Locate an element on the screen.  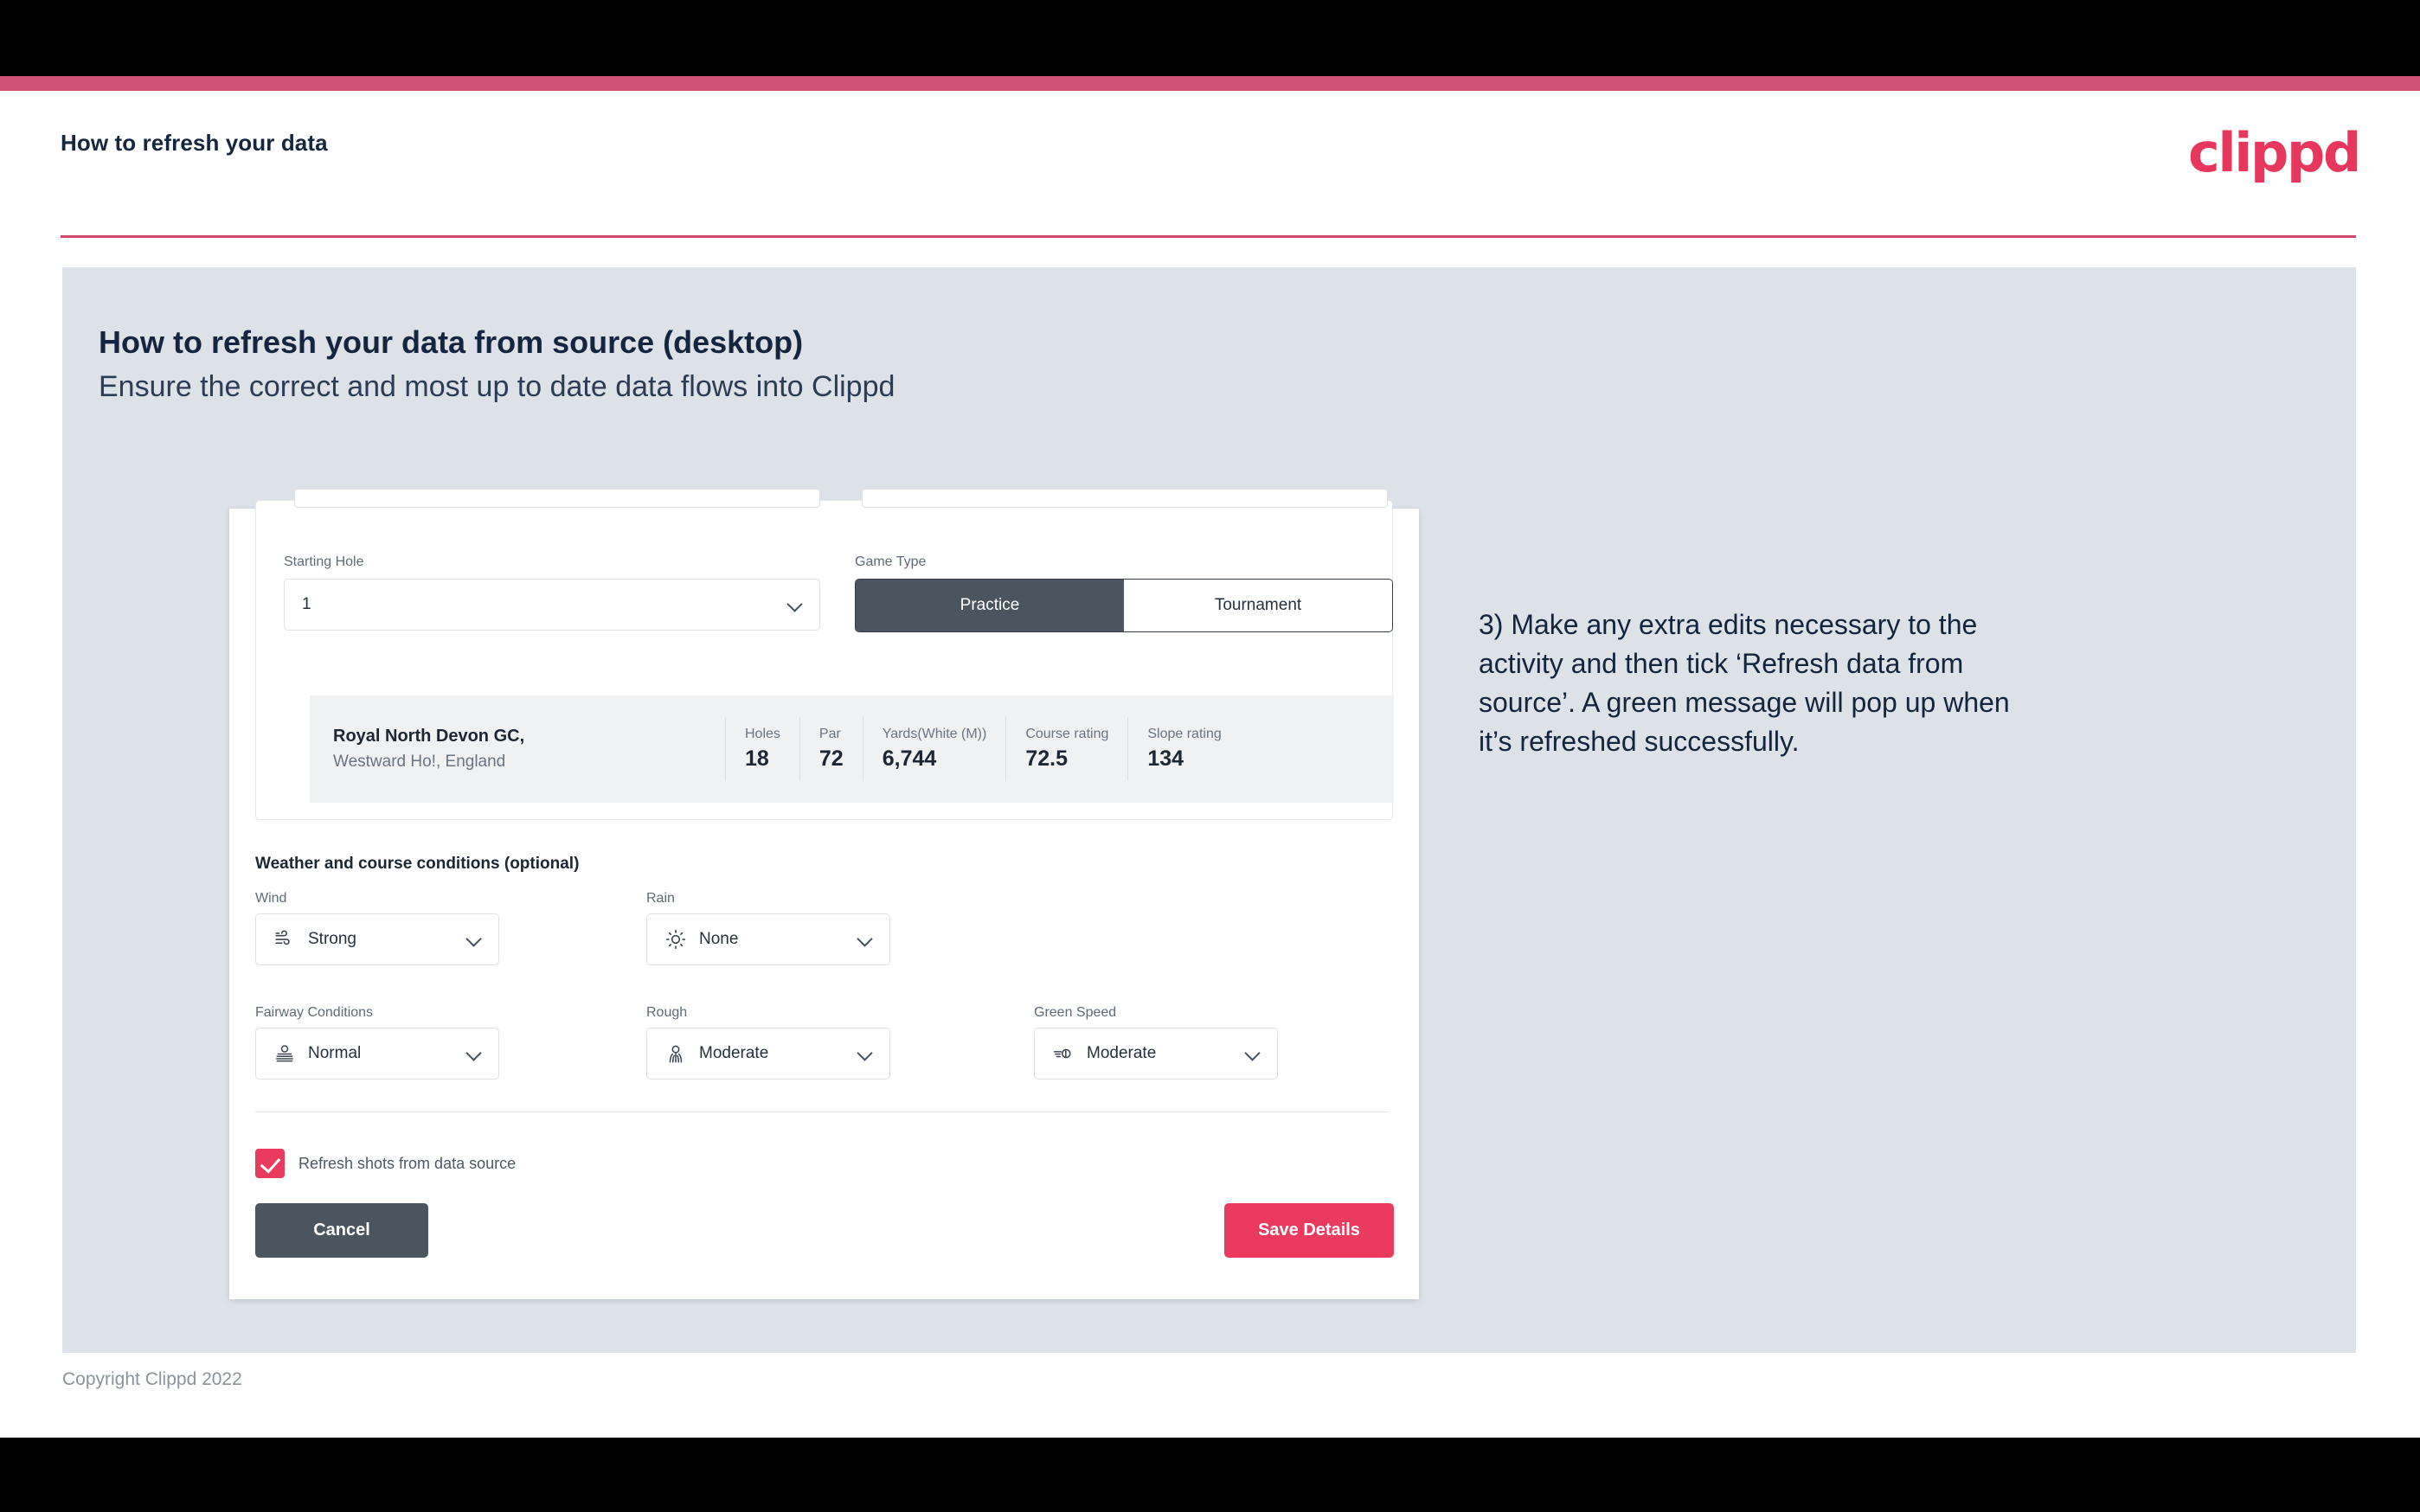
green-speed-select: Moderate is located at coordinates (1156, 1054).